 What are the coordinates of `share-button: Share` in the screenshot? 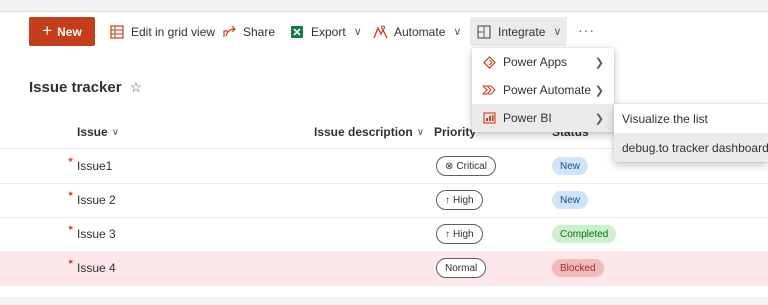 It's located at (248, 31).